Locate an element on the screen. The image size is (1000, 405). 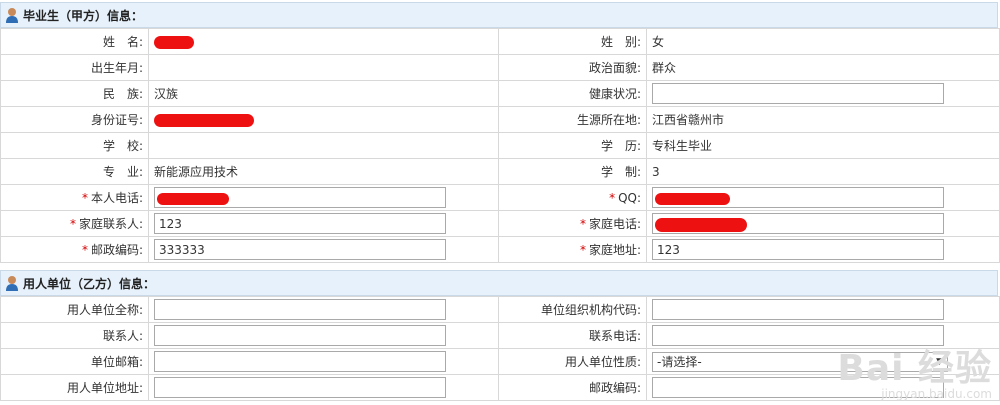
employer-type-select: -请选择- ▼ is located at coordinates (800, 361).